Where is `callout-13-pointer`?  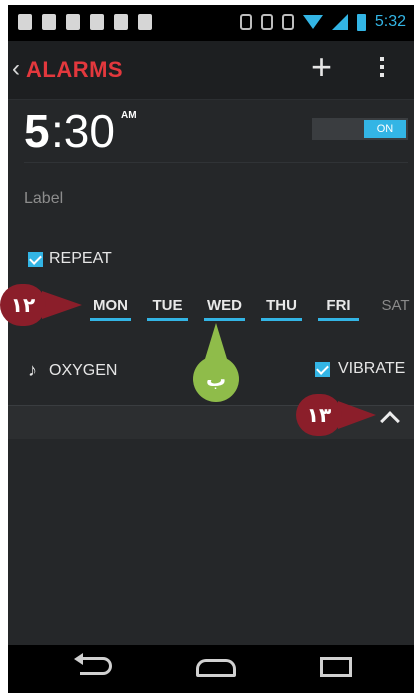 callout-13-pointer is located at coordinates (357, 415).